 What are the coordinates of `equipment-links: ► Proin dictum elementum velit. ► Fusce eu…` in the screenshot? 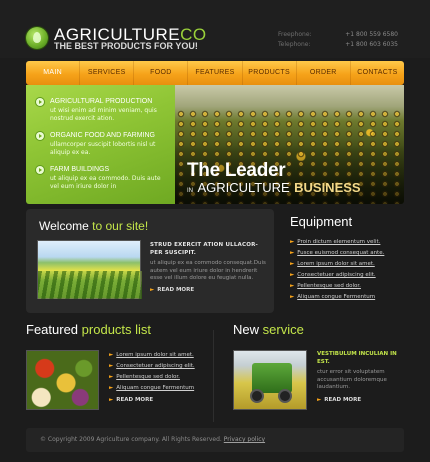 It's located at (350, 270).